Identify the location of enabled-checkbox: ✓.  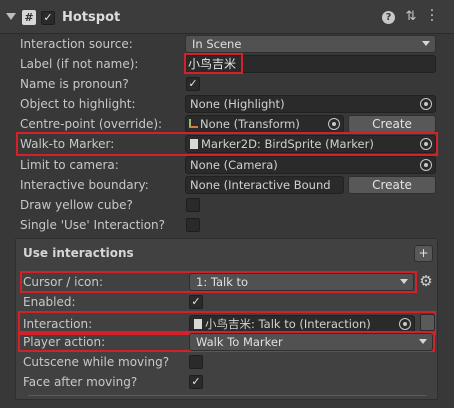
(48, 18).